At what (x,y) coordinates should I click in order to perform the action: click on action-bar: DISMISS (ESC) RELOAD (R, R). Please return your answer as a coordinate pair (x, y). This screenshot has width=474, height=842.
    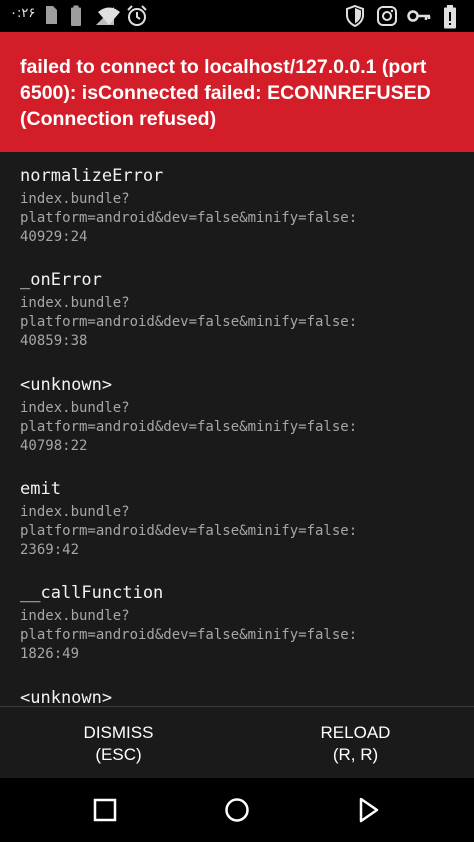
    Looking at the image, I should click on (237, 742).